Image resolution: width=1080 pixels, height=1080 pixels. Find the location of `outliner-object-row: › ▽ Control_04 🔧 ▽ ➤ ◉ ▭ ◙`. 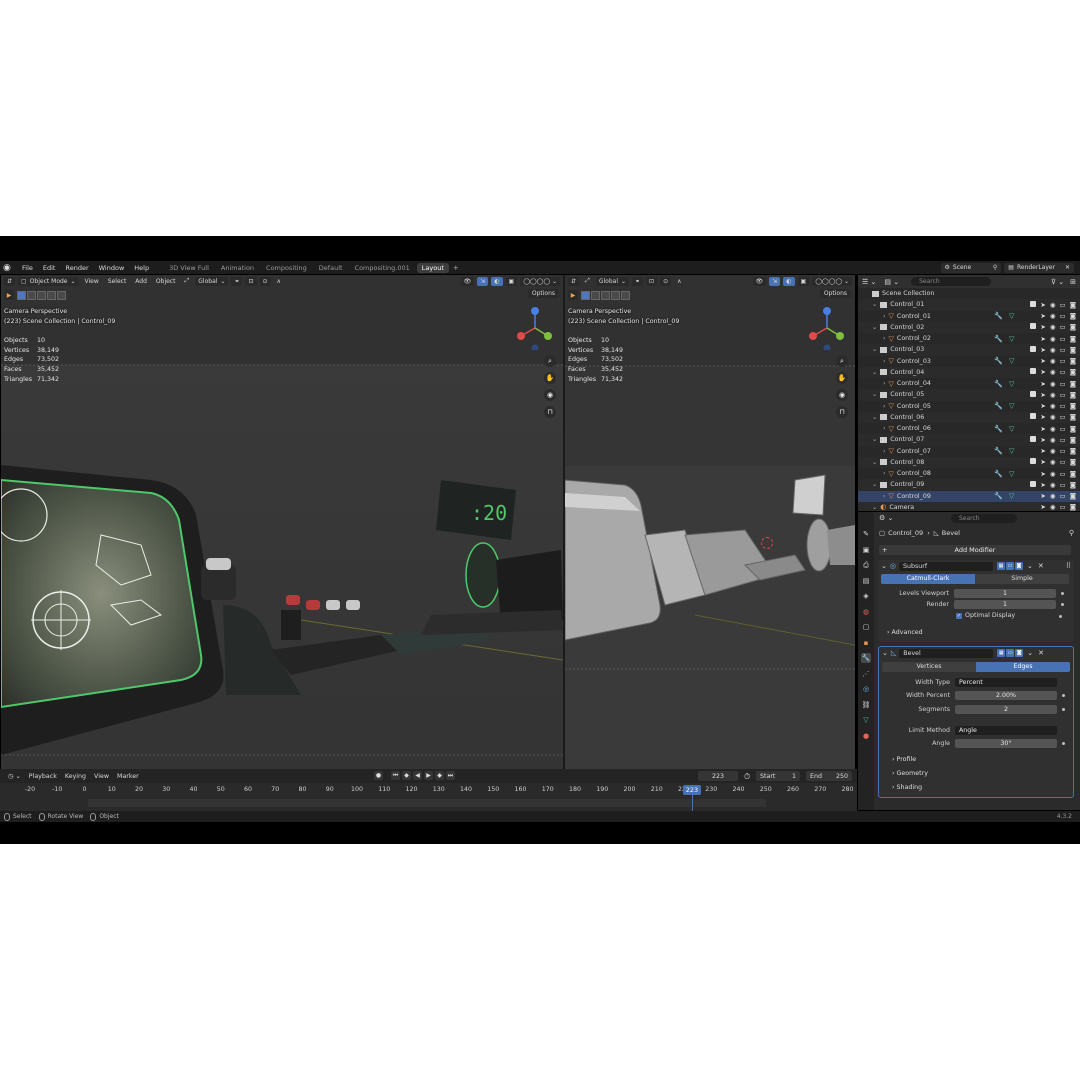

outliner-object-row: › ▽ Control_04 🔧 ▽ ➤ ◉ ▭ ◙ is located at coordinates (969, 383).